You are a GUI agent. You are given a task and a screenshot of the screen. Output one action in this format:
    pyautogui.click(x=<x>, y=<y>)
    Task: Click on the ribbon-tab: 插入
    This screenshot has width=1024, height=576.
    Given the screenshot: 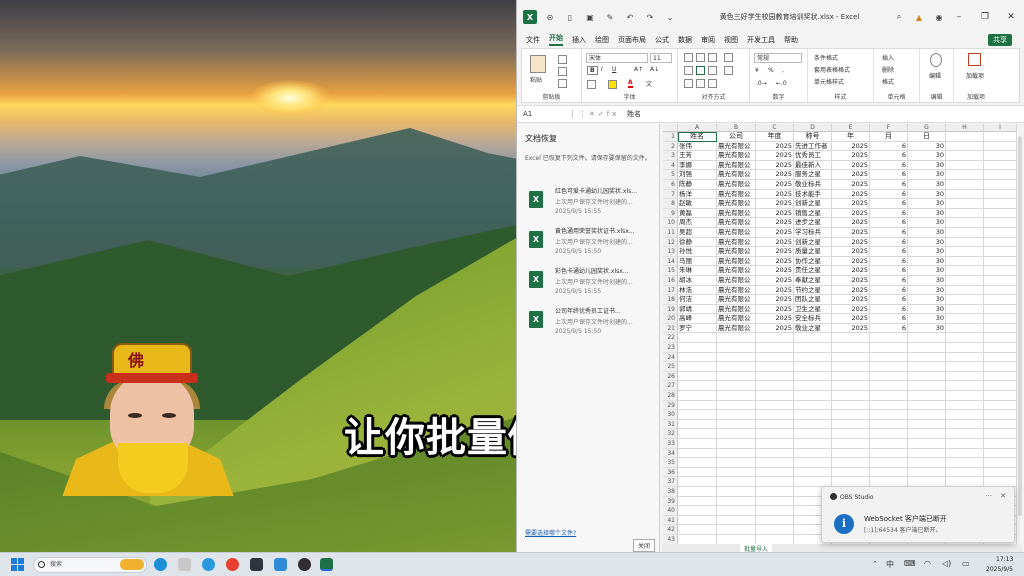 What is the action you would take?
    pyautogui.click(x=579, y=40)
    